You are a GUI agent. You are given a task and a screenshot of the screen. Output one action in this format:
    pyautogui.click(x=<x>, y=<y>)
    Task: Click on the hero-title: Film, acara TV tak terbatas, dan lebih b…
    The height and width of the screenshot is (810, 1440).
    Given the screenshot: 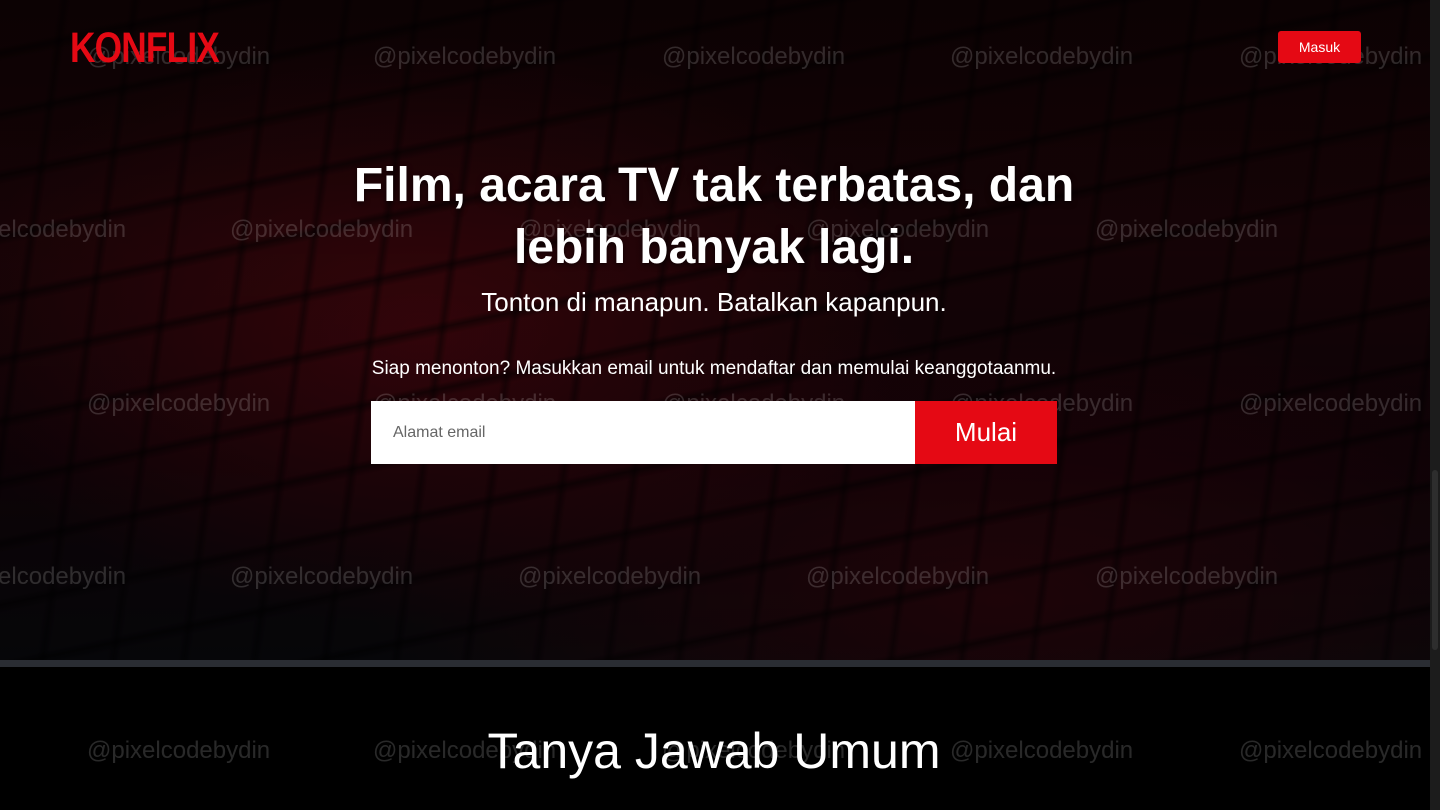 What is the action you would take?
    pyautogui.click(x=714, y=216)
    